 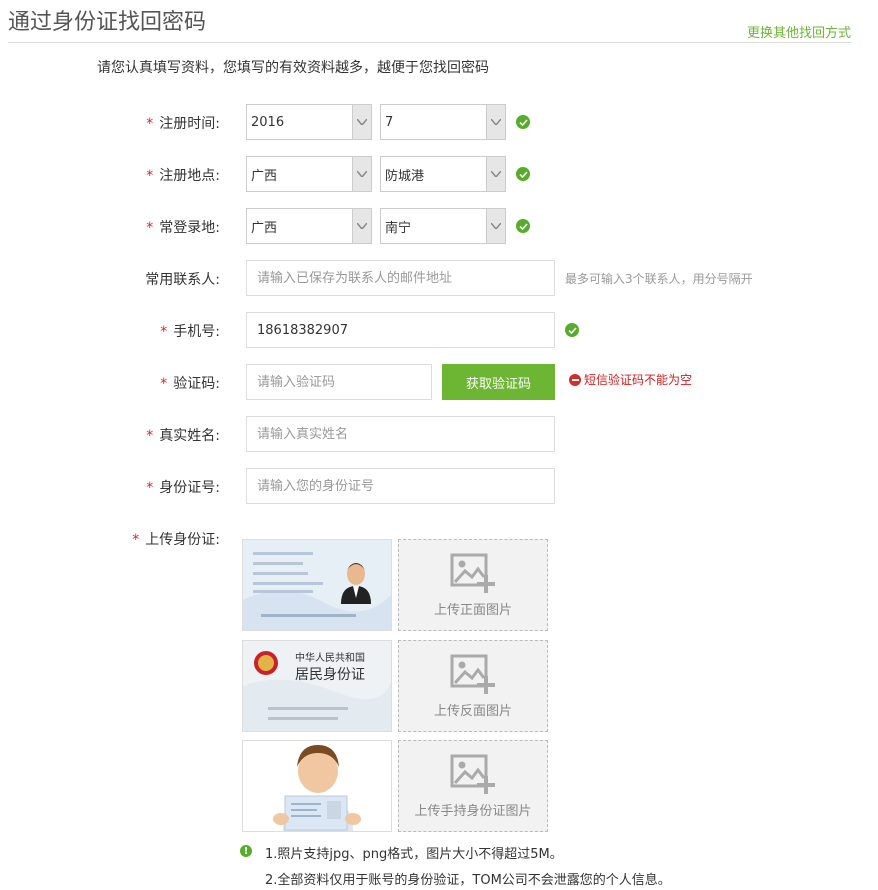 I want to click on reg-city-select: 防城港, so click(x=443, y=174).